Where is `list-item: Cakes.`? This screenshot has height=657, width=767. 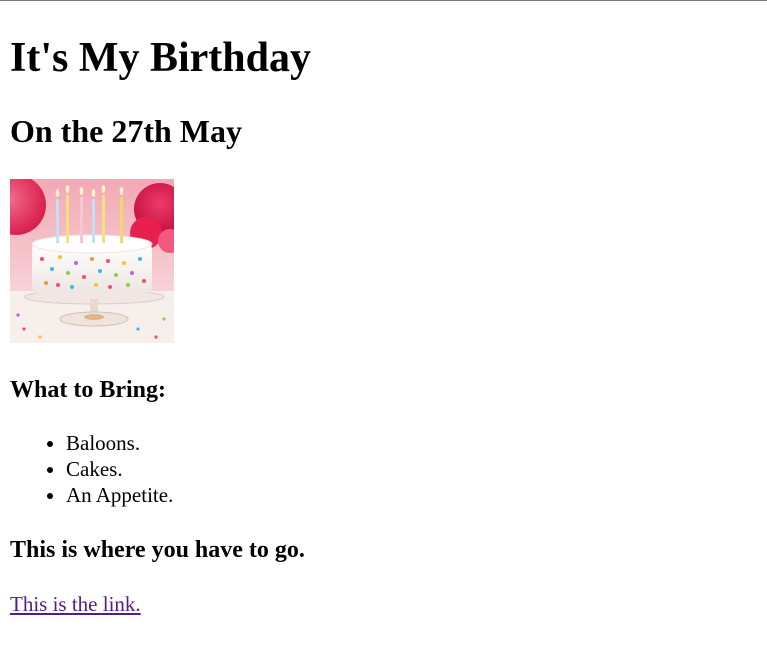
list-item: Cakes. is located at coordinates (119, 469).